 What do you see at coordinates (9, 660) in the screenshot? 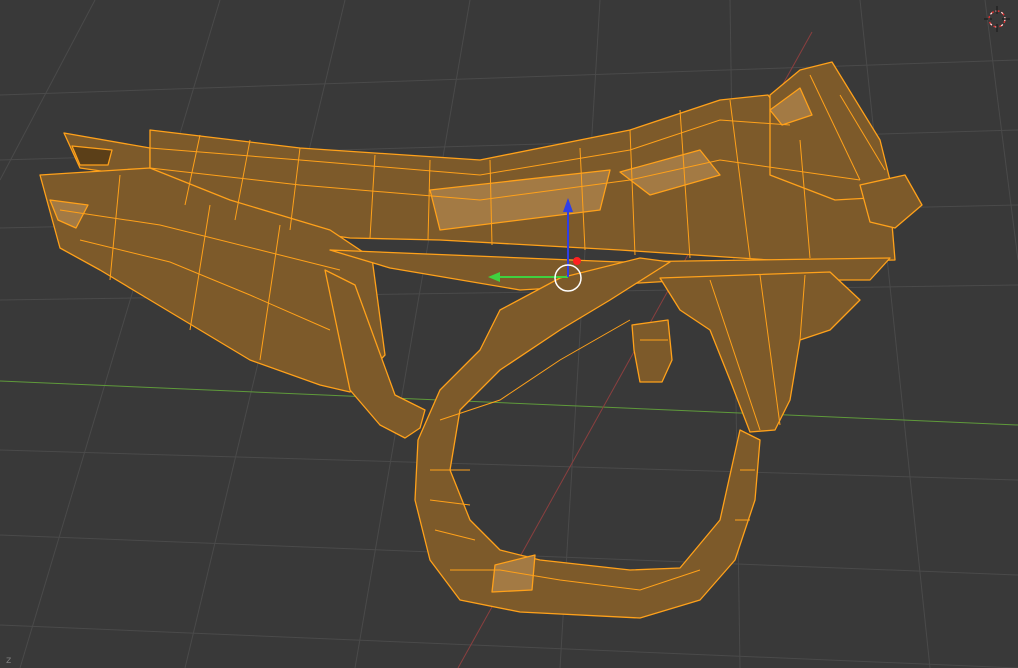
I see `axis-corner-label: z` at bounding box center [9, 660].